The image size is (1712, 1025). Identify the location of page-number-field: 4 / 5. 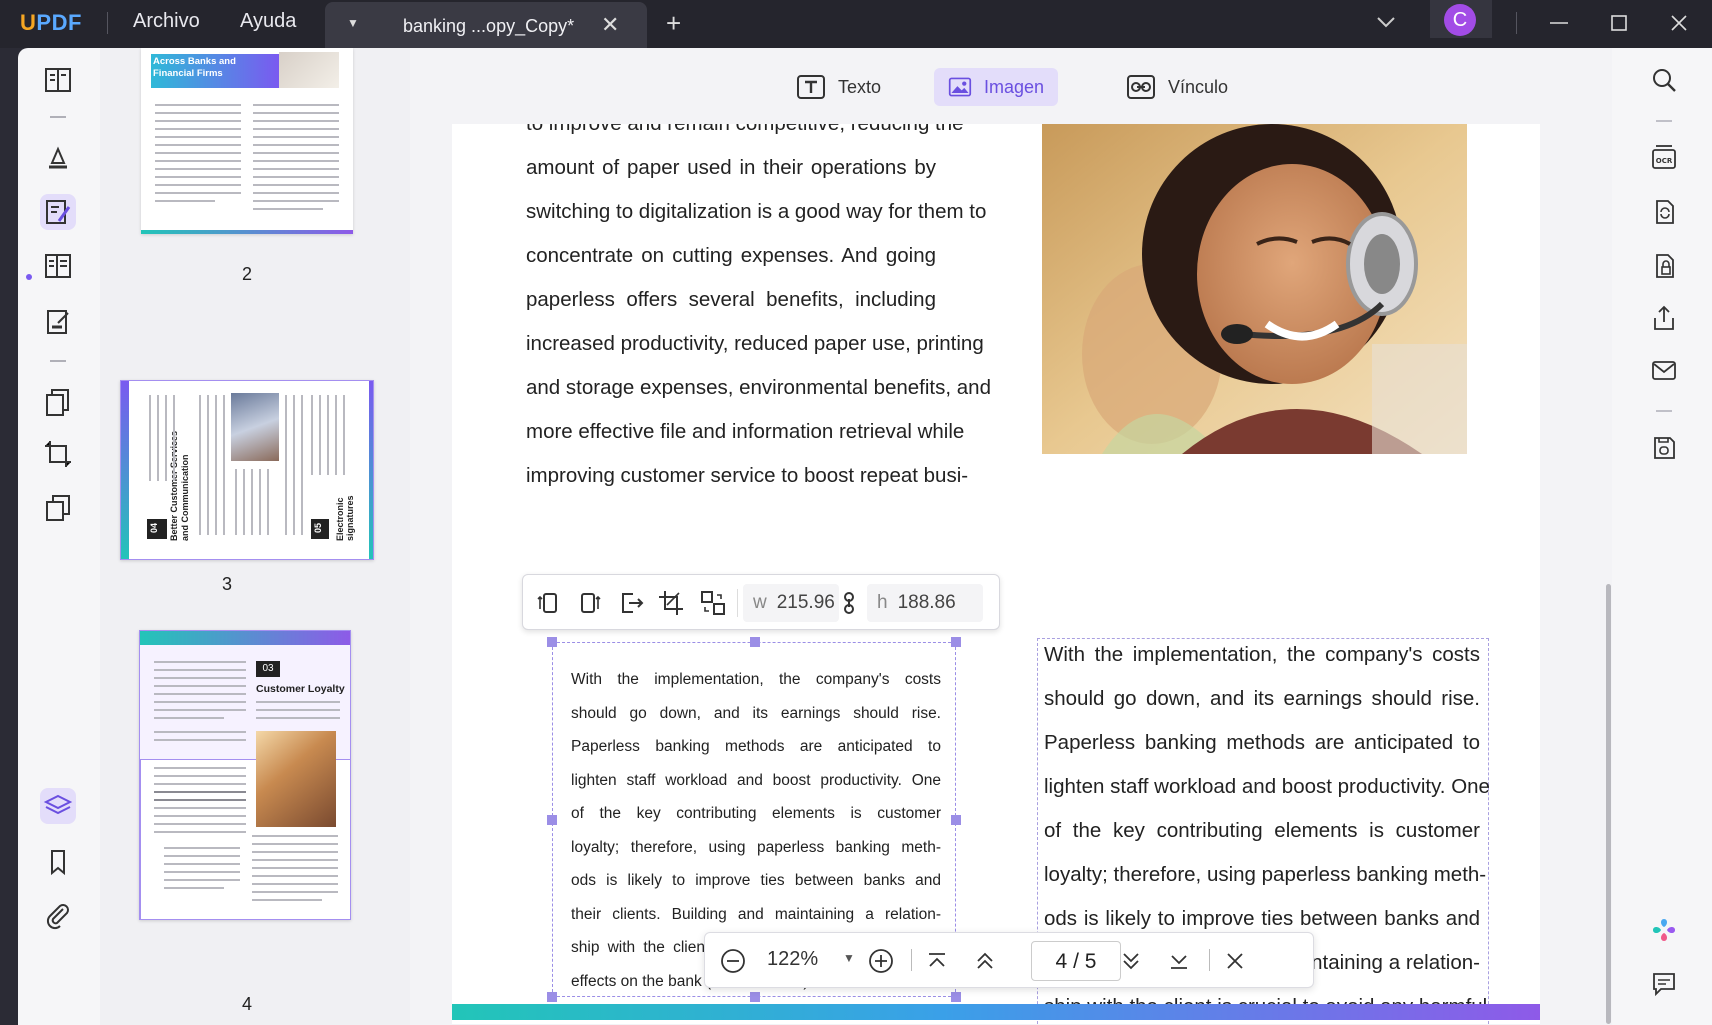
(1076, 961).